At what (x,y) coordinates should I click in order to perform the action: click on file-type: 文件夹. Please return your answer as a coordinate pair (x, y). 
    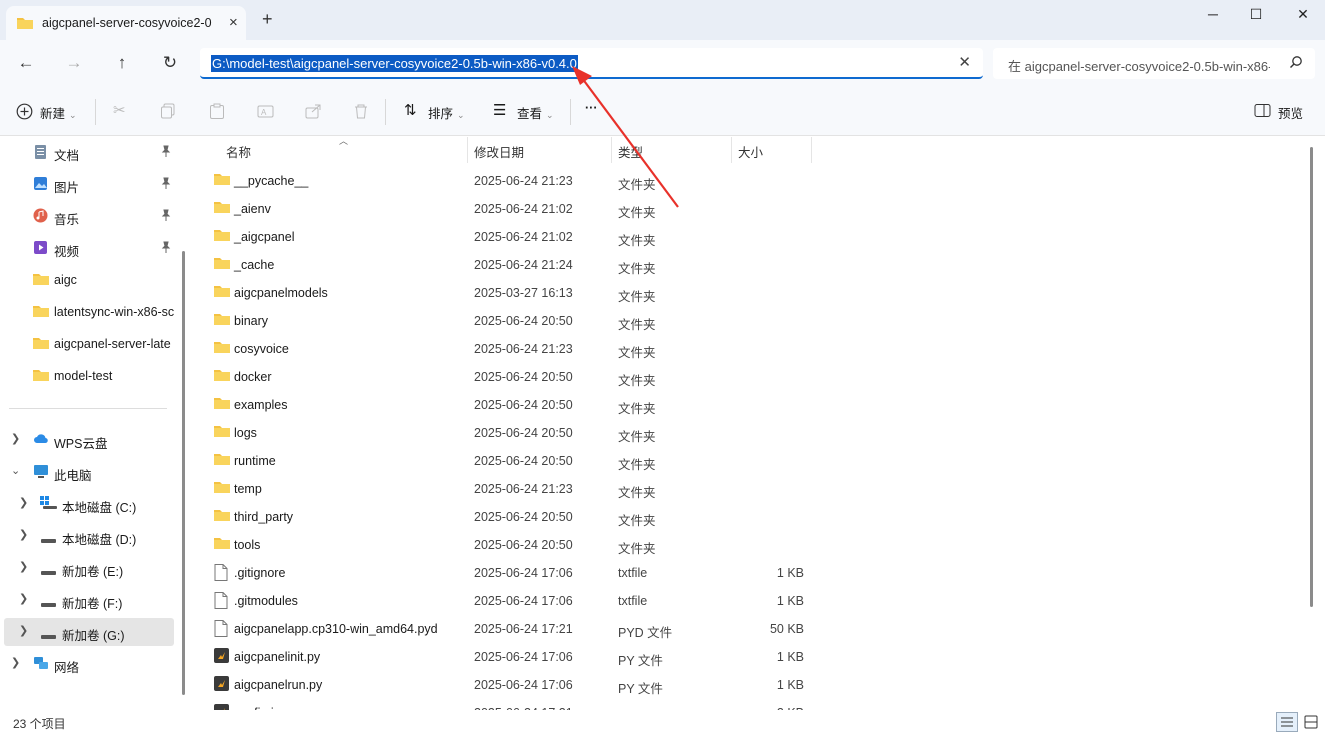
    Looking at the image, I should click on (637, 549).